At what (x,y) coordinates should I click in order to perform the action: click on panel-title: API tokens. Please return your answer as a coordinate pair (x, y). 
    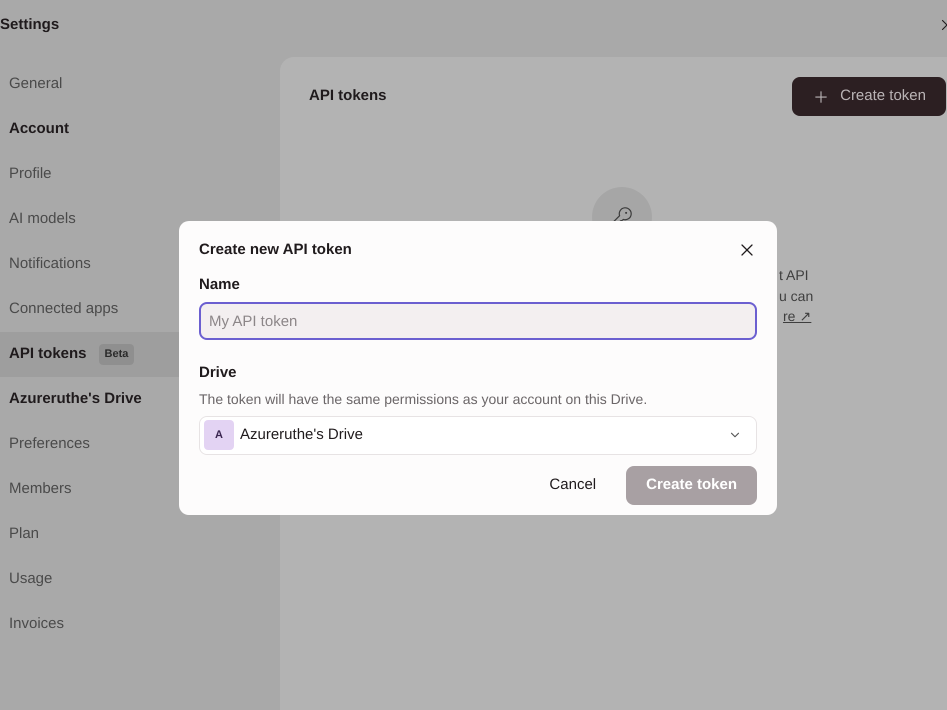
    Looking at the image, I should click on (348, 96).